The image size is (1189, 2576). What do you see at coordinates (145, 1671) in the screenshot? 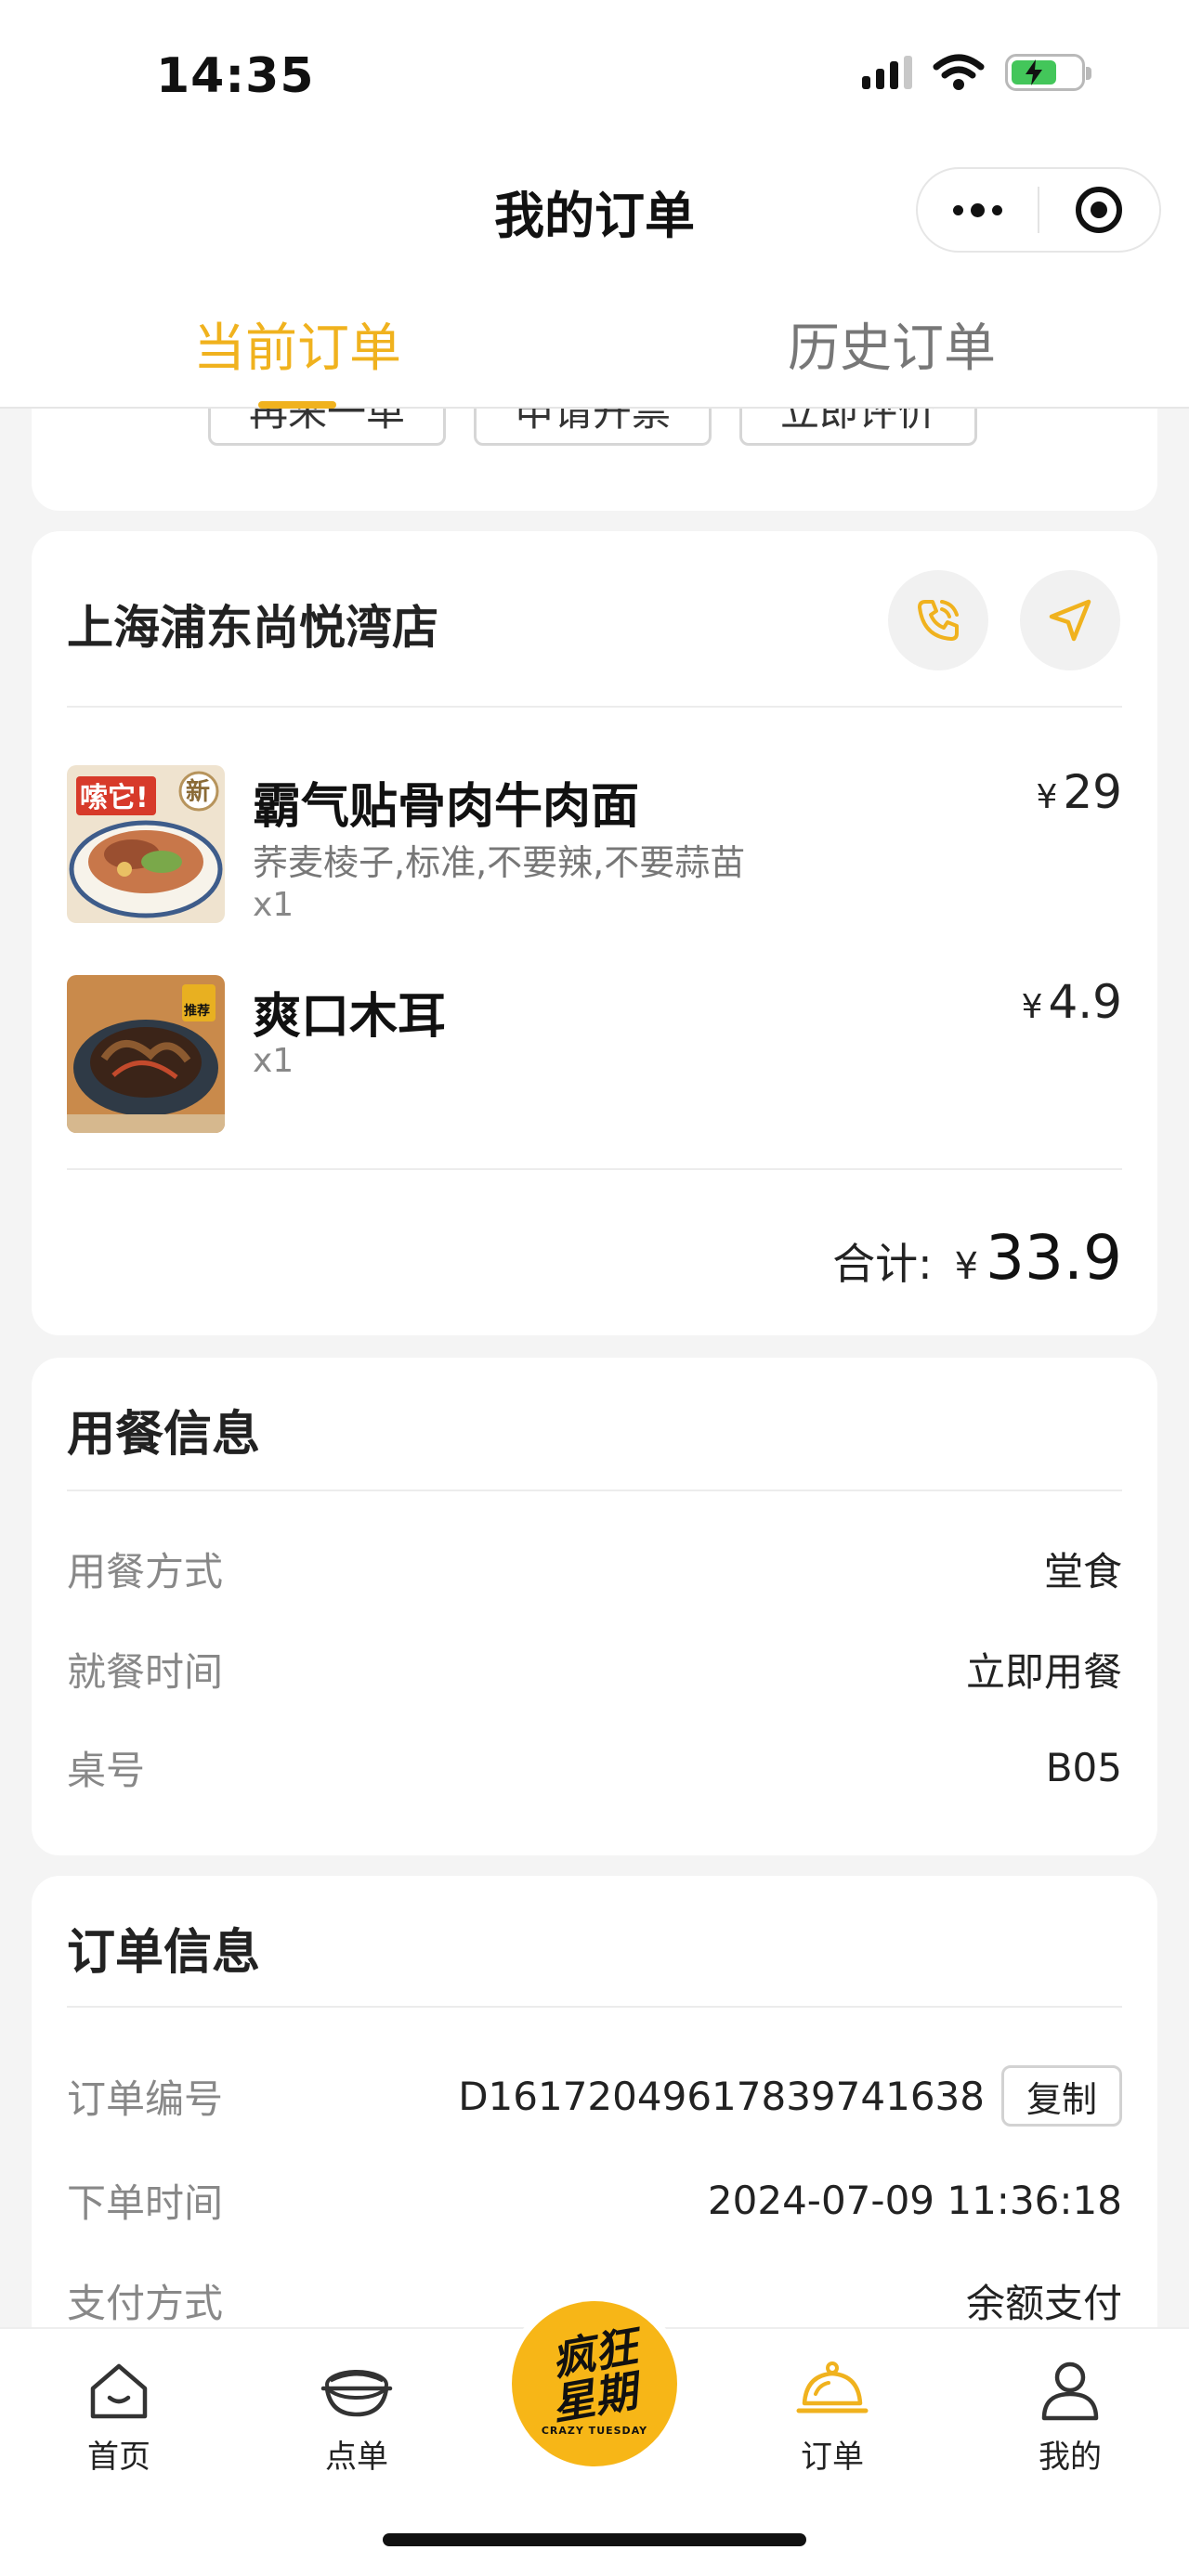
I see `info-key: 就餐时间` at bounding box center [145, 1671].